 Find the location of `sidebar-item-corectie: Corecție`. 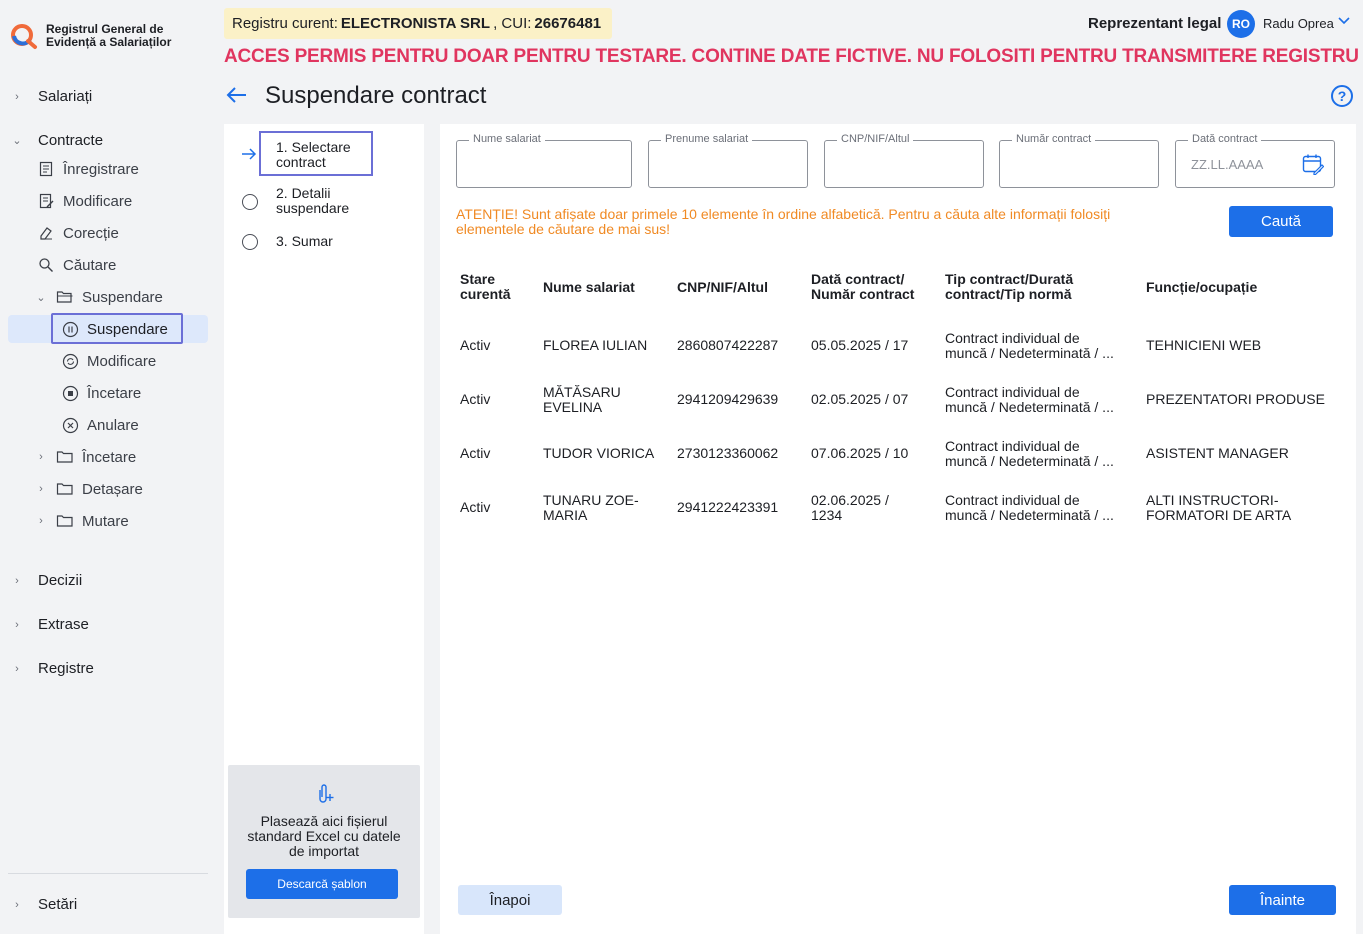

sidebar-item-corectie: Corecție is located at coordinates (78, 233).